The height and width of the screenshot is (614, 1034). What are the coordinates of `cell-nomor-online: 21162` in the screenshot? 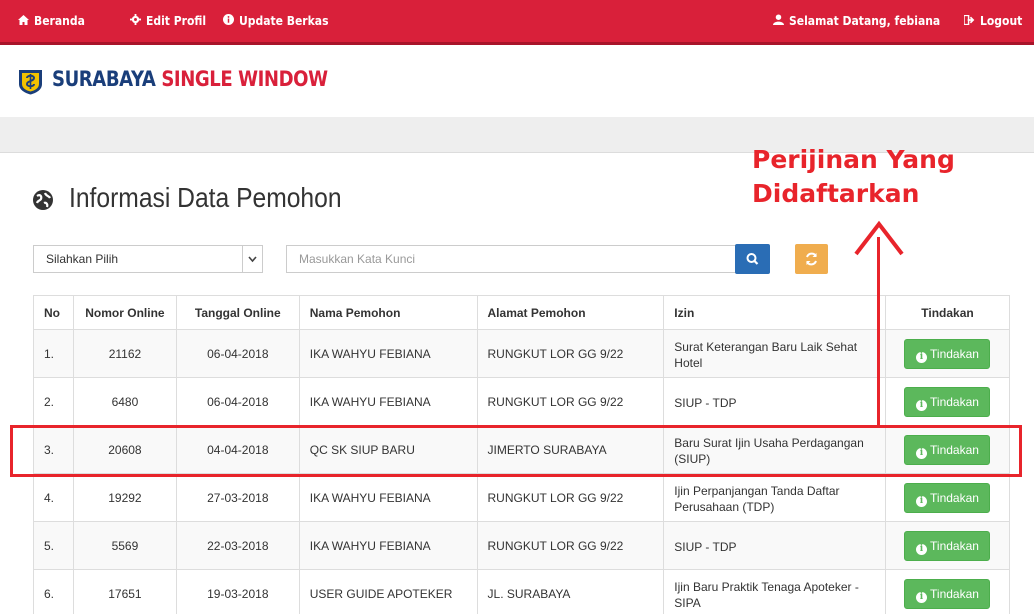 It's located at (124, 353).